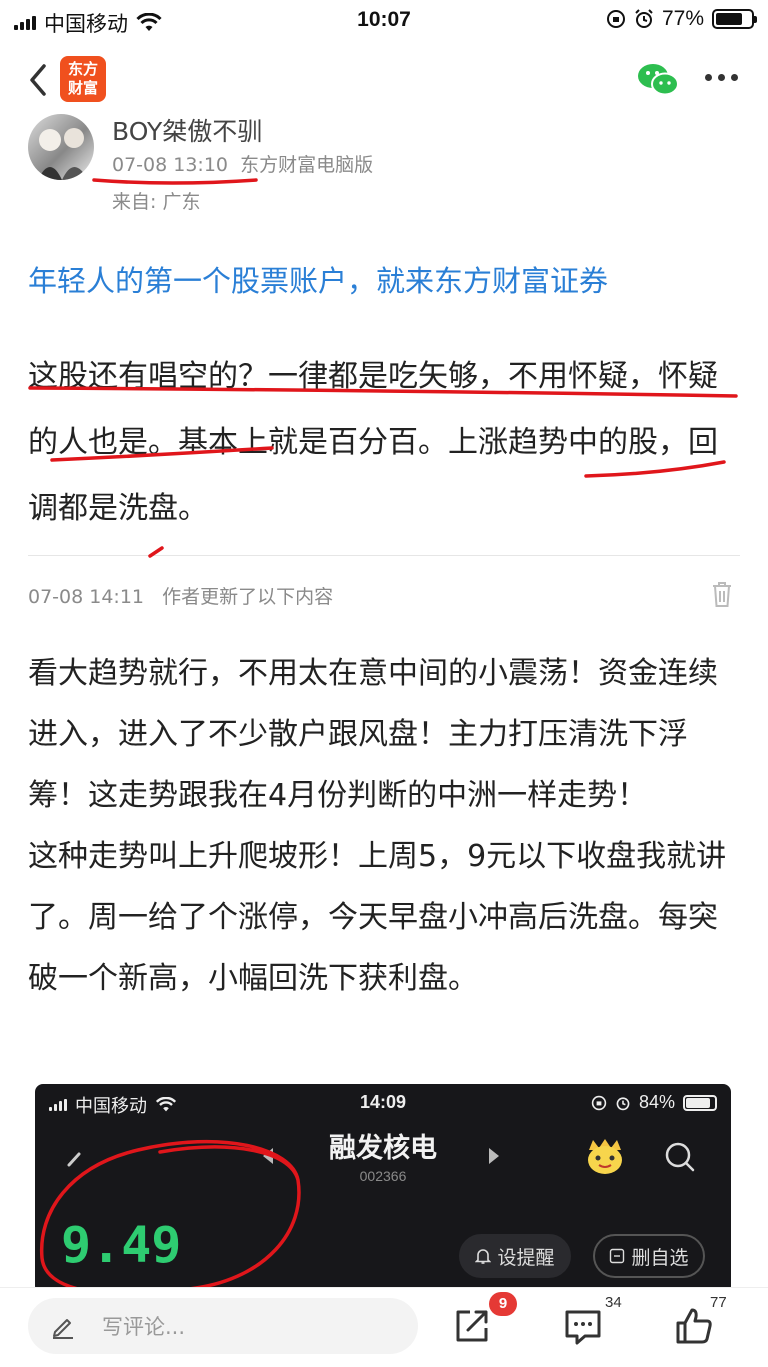  I want to click on share-badge: 9, so click(503, 1304).